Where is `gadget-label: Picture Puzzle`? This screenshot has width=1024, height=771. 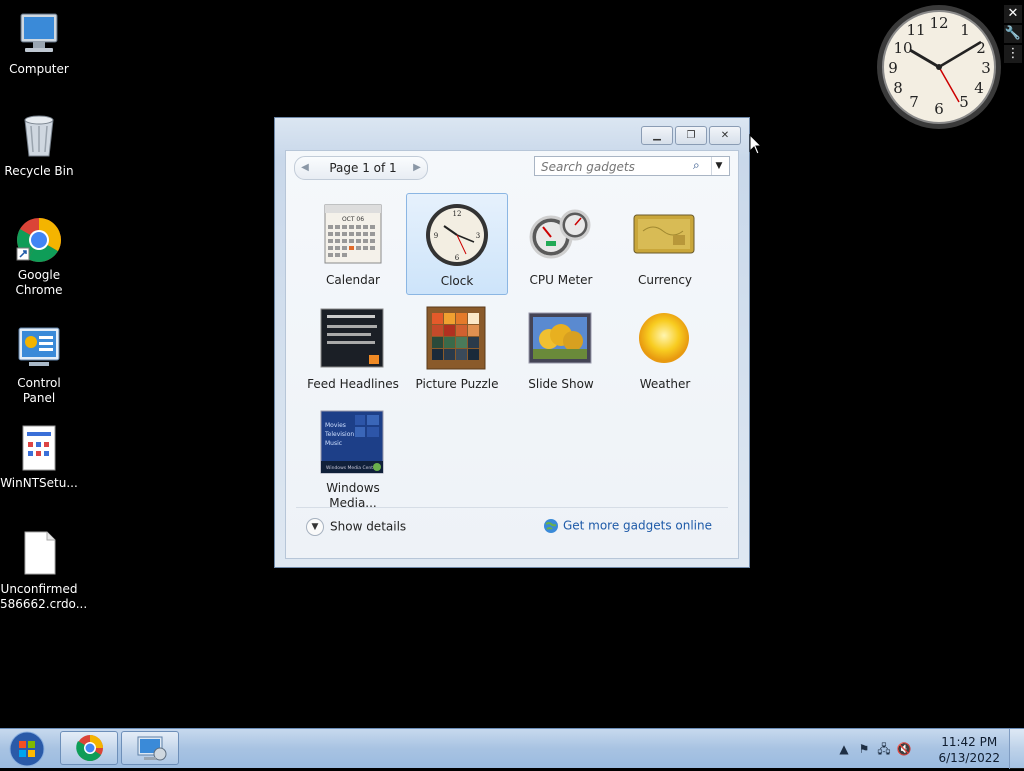
gadget-label: Picture Puzzle is located at coordinates (457, 384).